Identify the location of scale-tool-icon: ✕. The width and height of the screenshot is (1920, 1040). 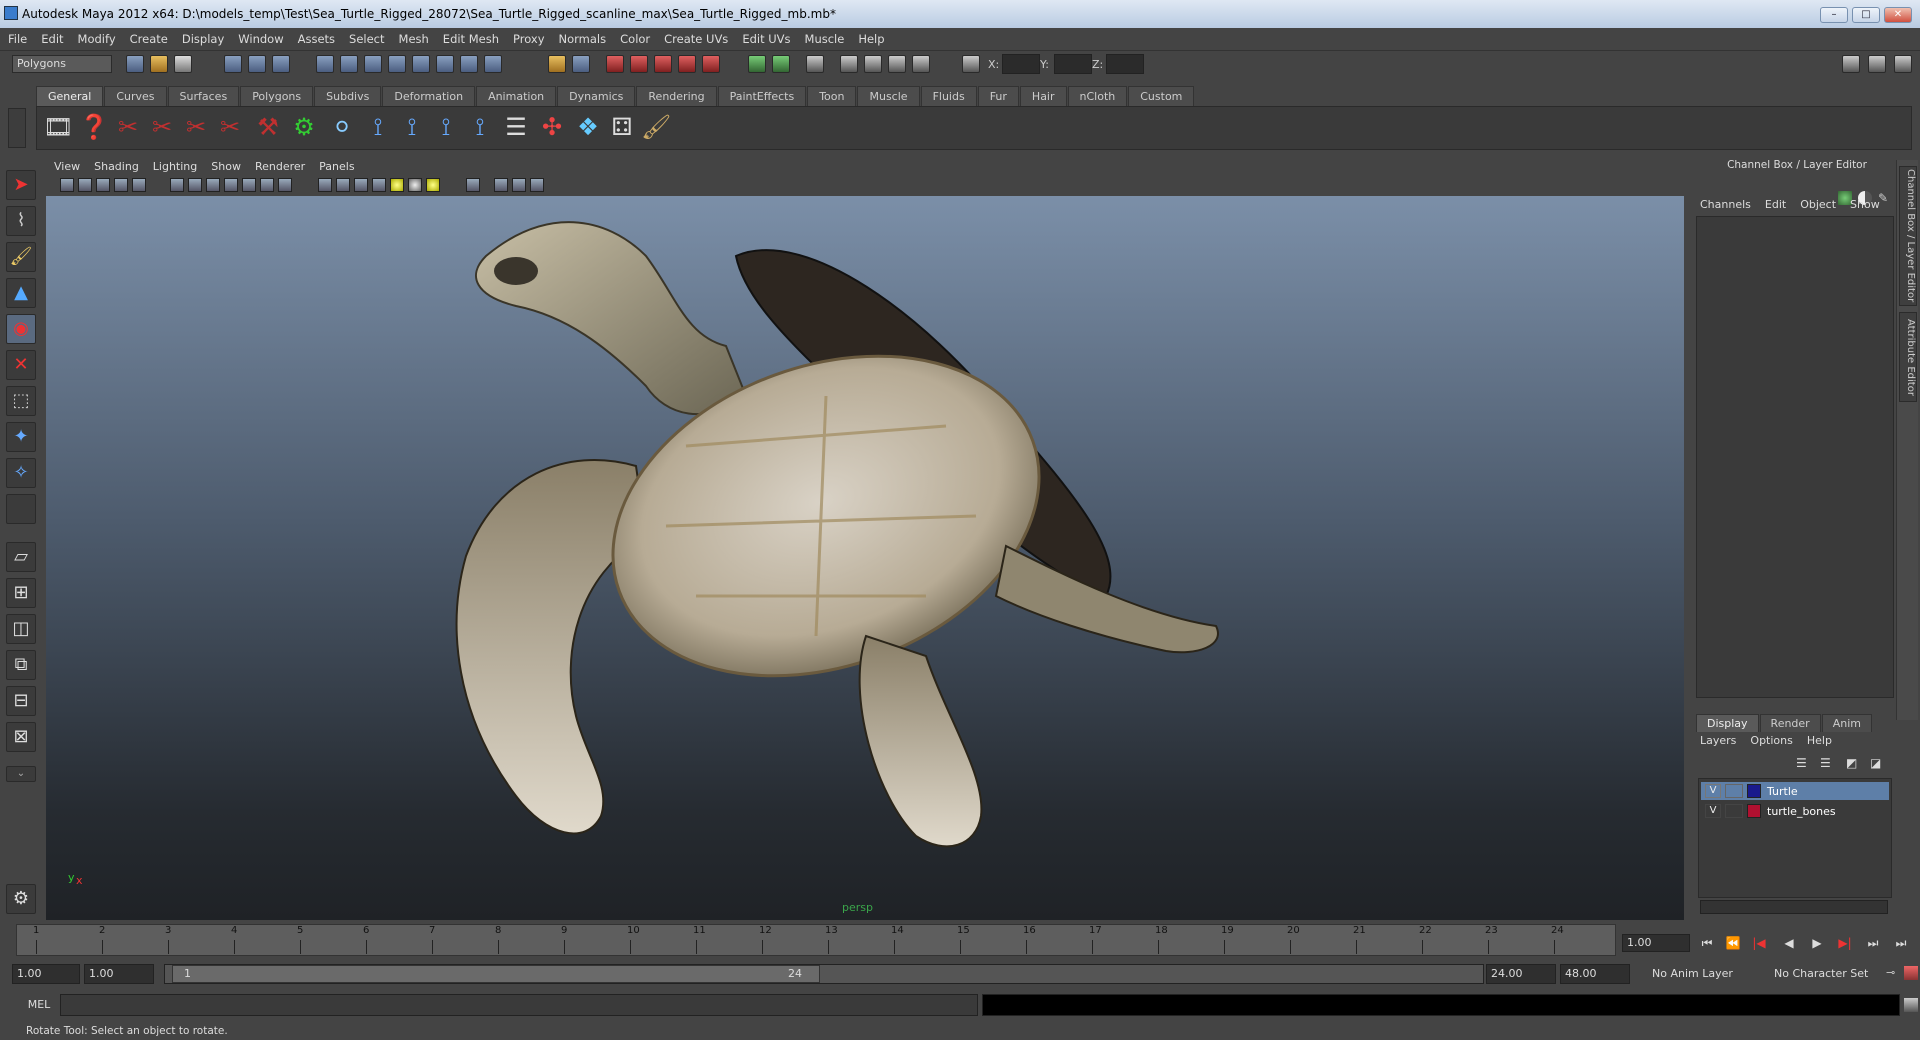
(21, 365).